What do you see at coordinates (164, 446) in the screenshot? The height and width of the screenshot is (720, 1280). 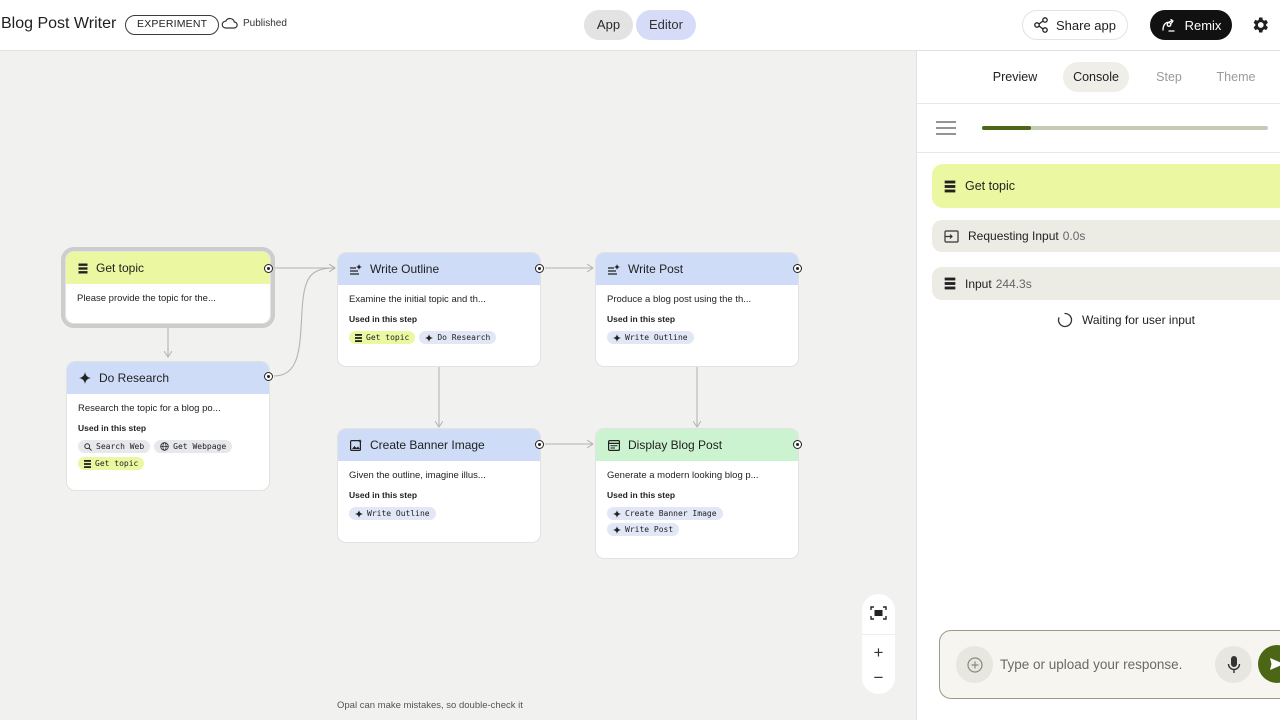 I see `globe-icon` at bounding box center [164, 446].